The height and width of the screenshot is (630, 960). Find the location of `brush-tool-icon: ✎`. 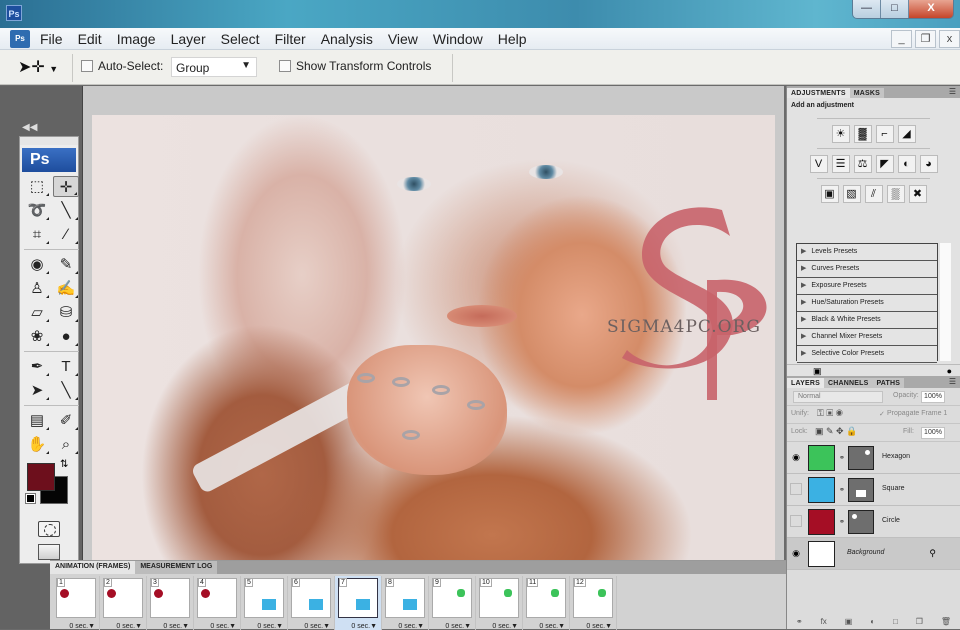

brush-tool-icon: ✎ is located at coordinates (66, 264).